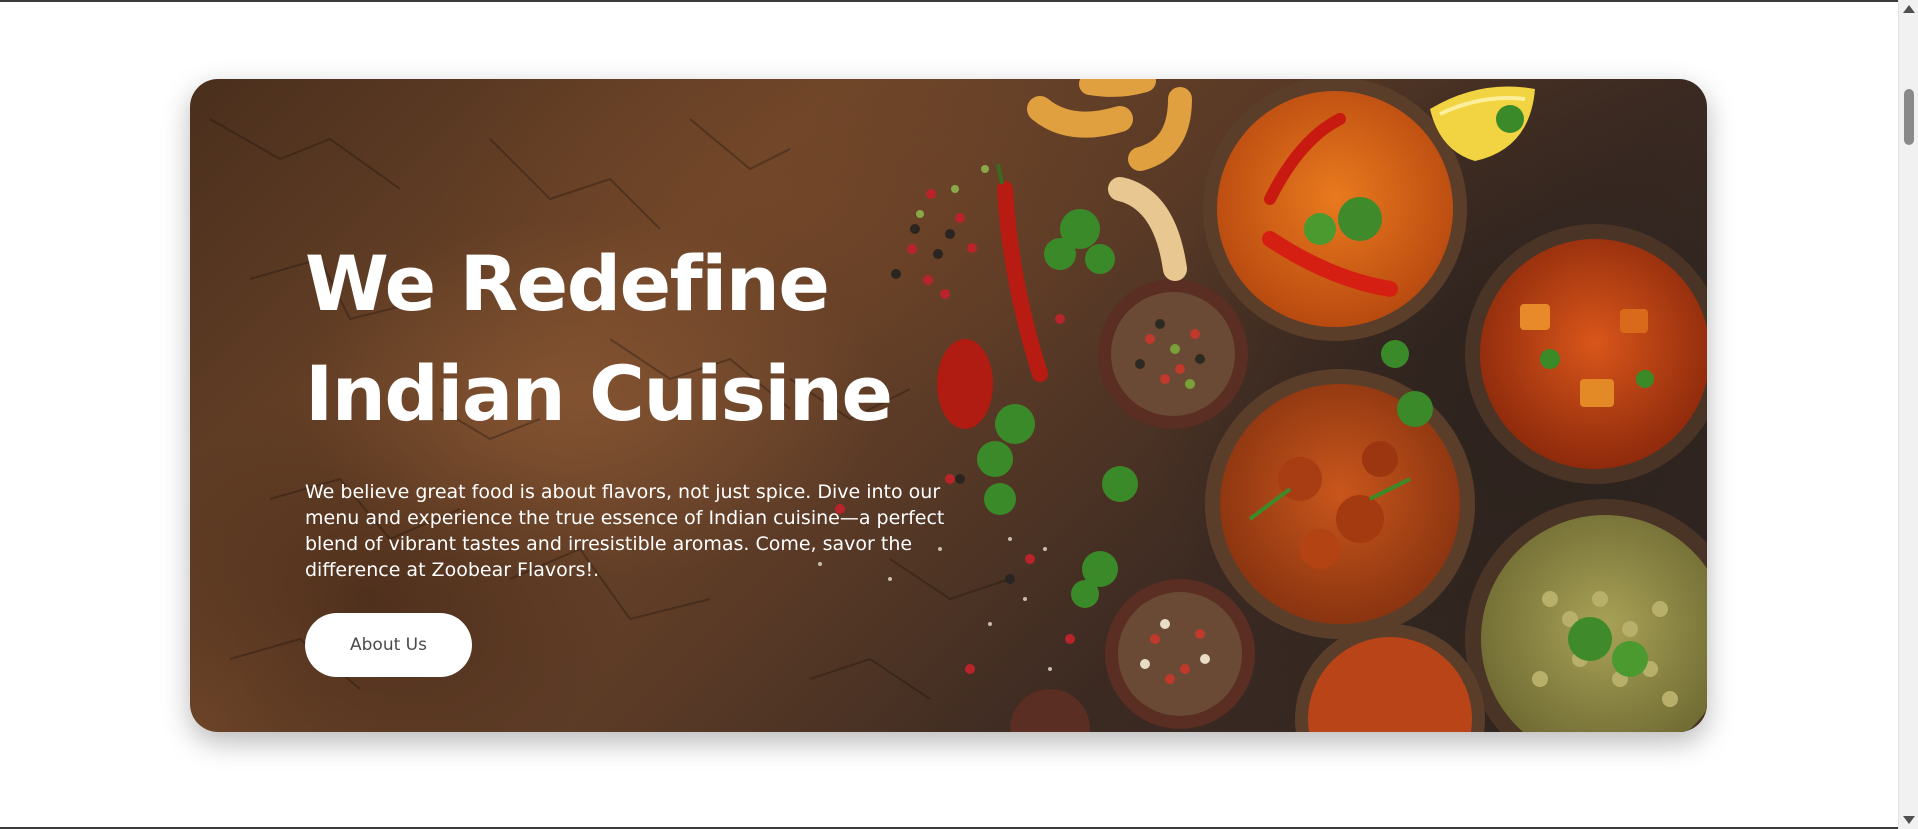 The height and width of the screenshot is (829, 1918). I want to click on window-top-border, so click(949, 1).